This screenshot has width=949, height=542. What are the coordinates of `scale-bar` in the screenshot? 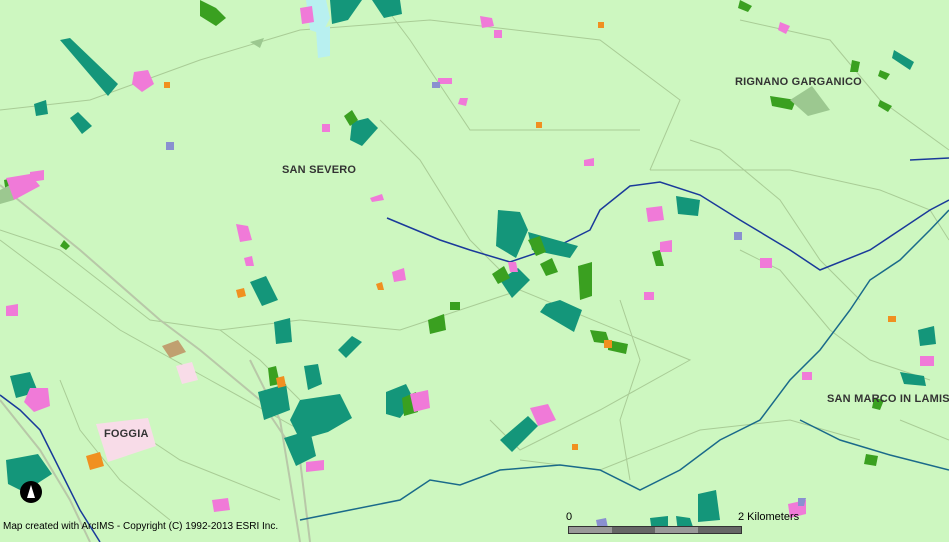 It's located at (655, 530).